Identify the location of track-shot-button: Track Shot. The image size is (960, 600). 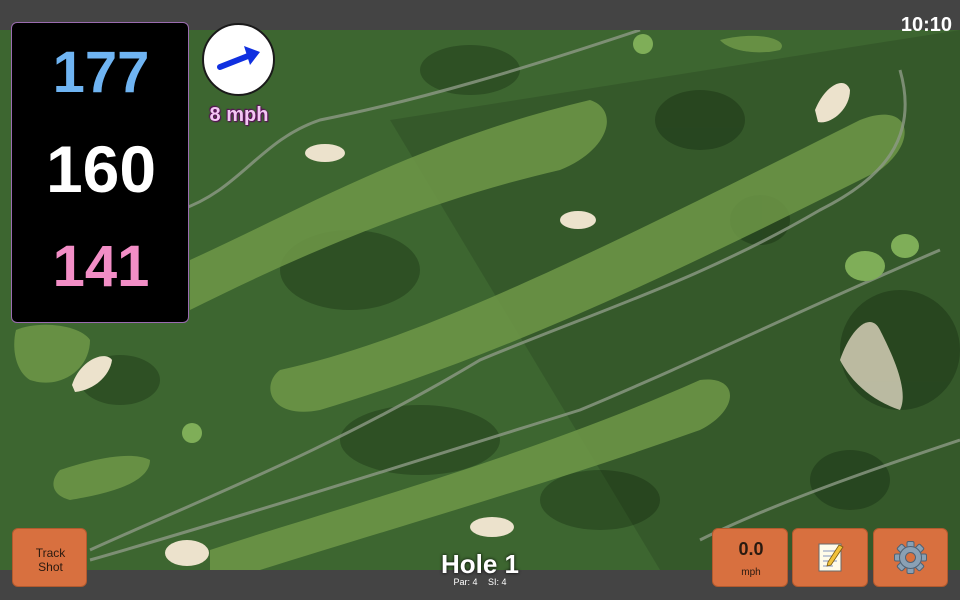
(49, 557).